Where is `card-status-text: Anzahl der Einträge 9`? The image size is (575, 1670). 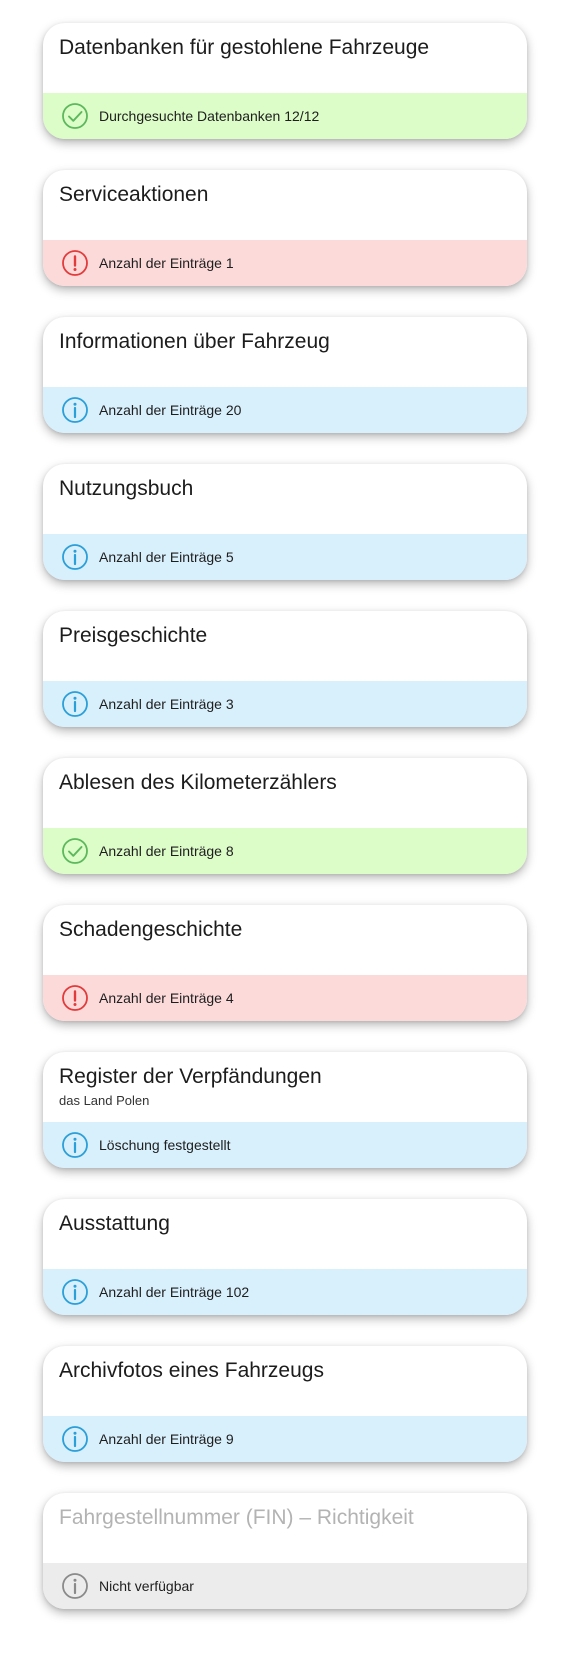 card-status-text: Anzahl der Einträge 9 is located at coordinates (166, 1439).